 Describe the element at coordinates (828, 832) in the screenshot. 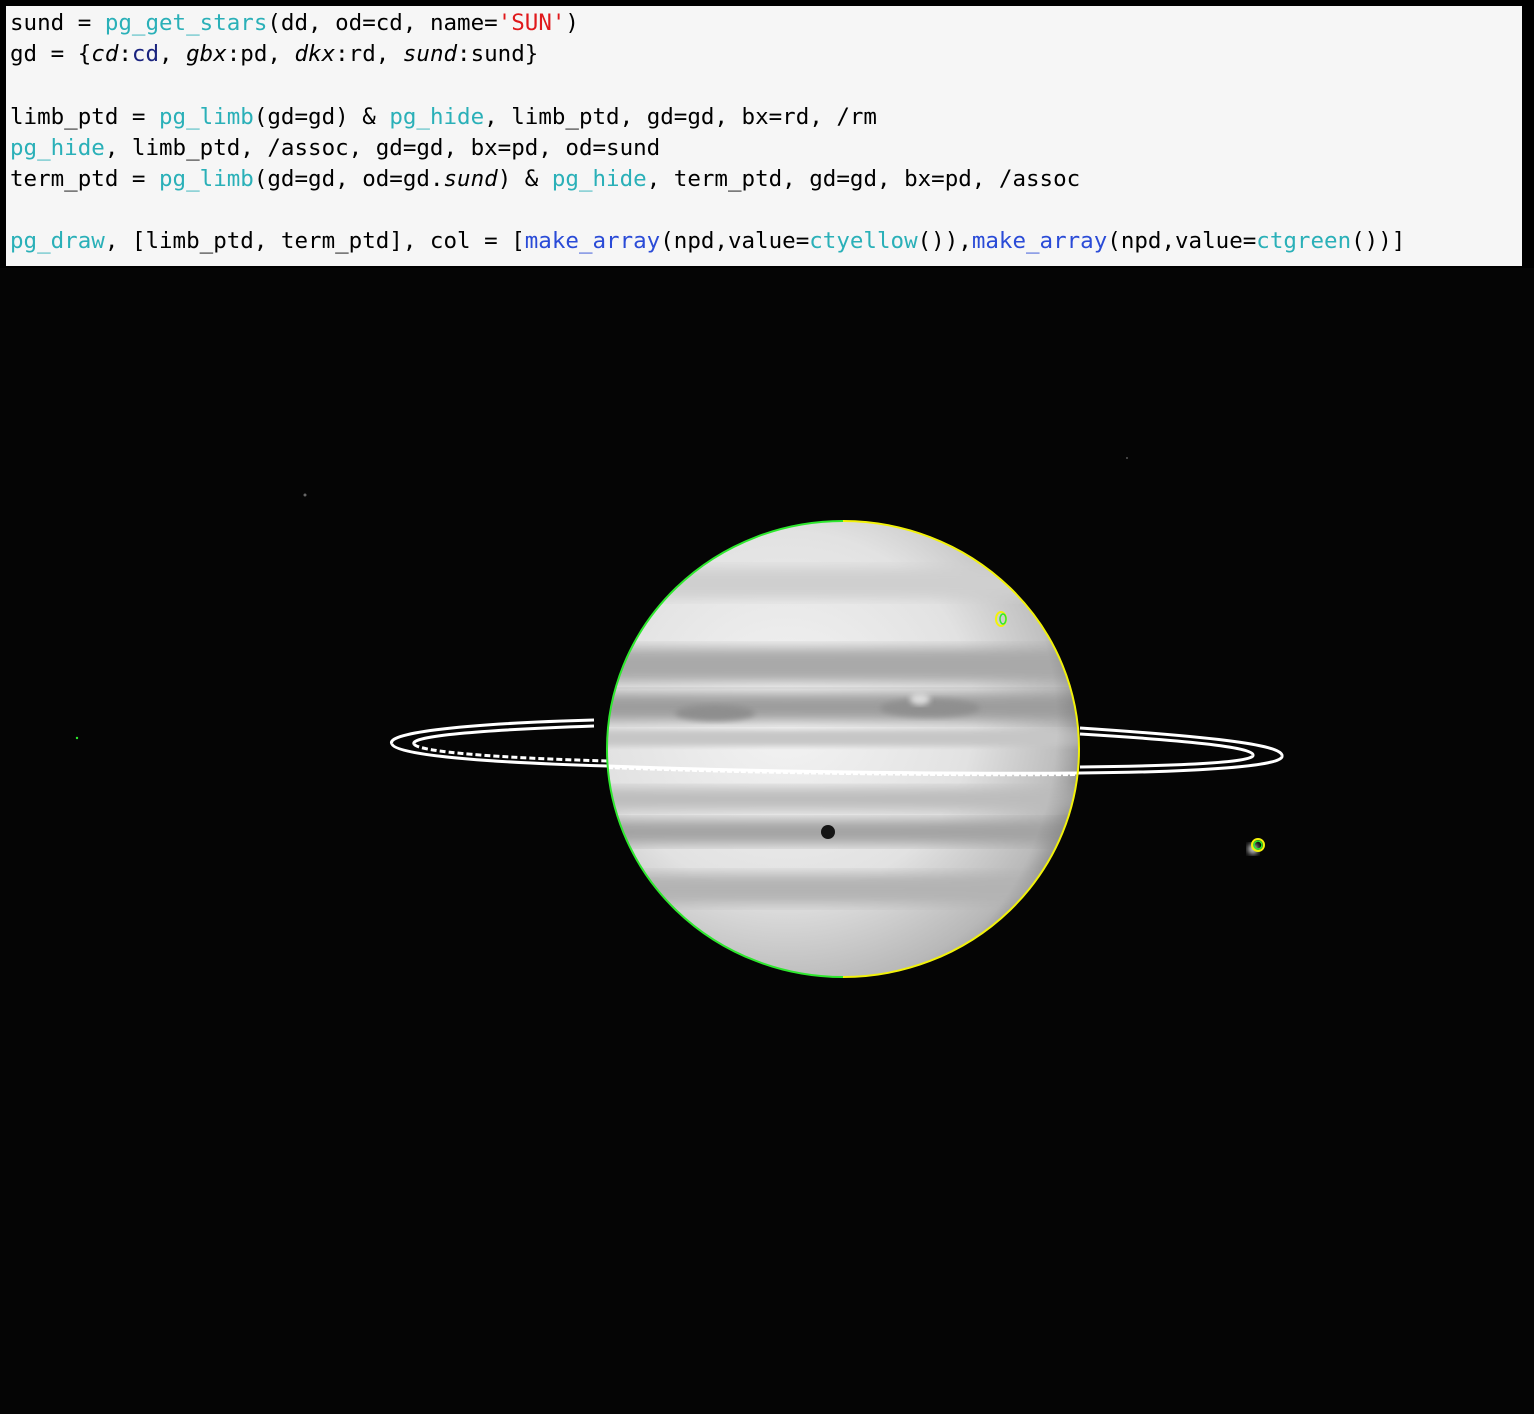

I see `moon-shadow` at that location.